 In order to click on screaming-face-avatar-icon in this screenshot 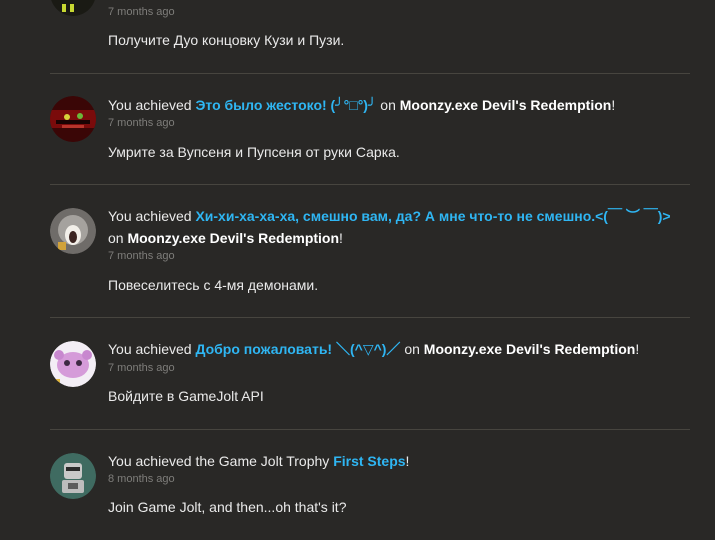, I will do `click(73, 231)`.